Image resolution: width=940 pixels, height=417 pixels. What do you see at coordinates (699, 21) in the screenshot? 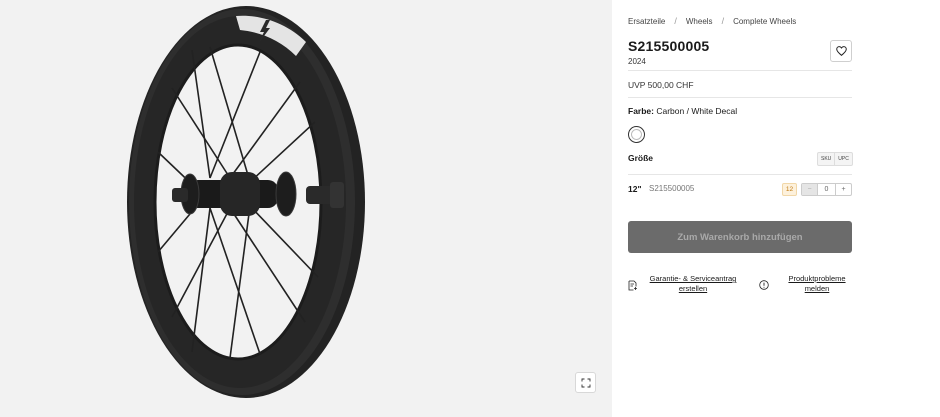
I see `breadcrumb-item-wheels: Wheels` at bounding box center [699, 21].